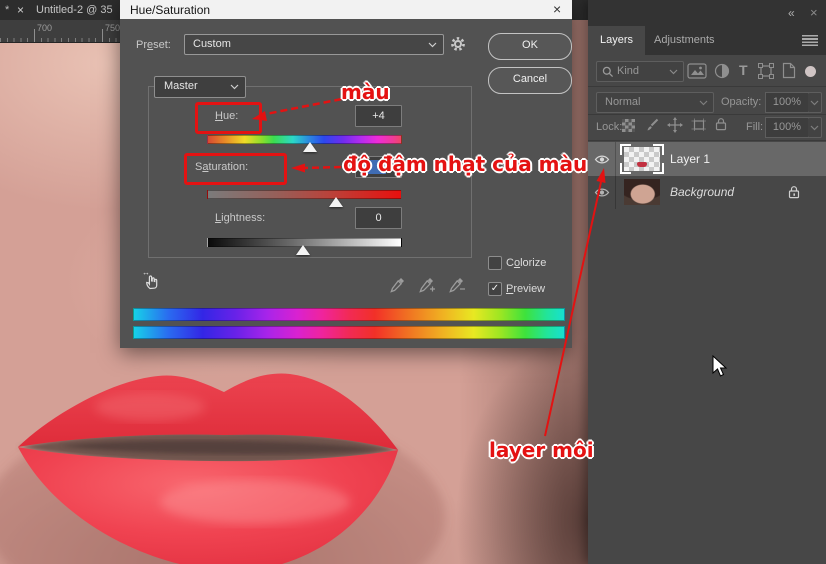 The height and width of the screenshot is (564, 826). What do you see at coordinates (303, 250) in the screenshot?
I see `lightness-slider-handle` at bounding box center [303, 250].